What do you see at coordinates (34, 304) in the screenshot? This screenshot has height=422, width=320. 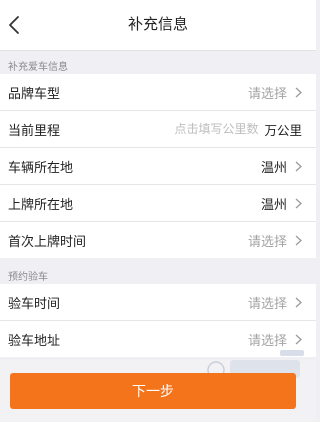 I see `row-label: 验车时间` at bounding box center [34, 304].